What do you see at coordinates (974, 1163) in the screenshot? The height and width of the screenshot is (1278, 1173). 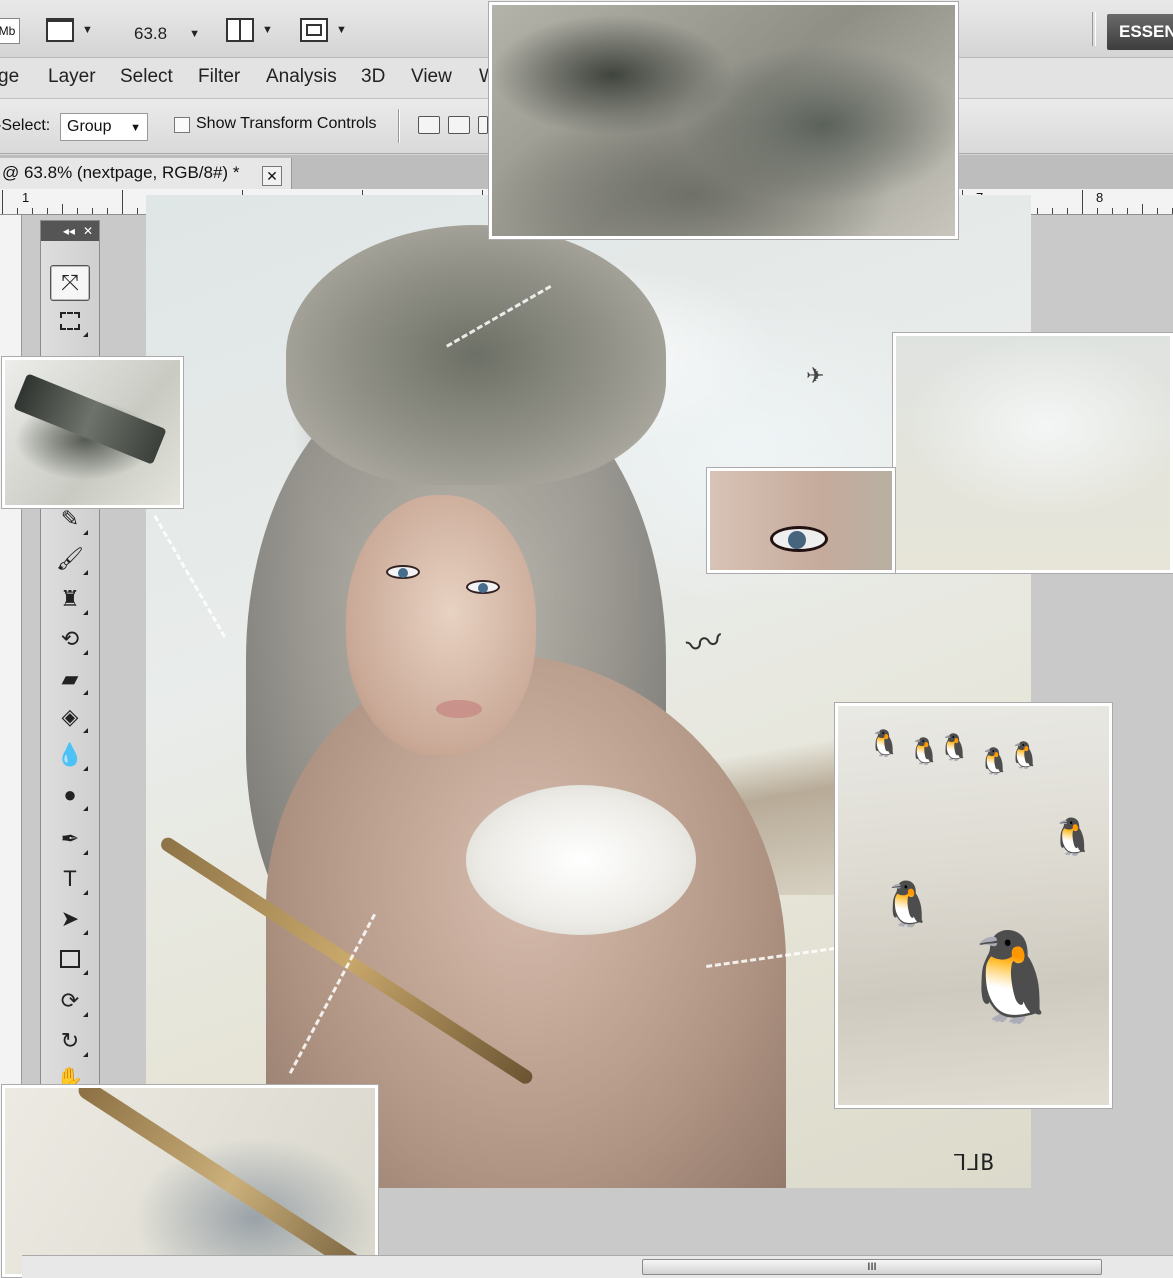 I see `artist-signature: ⅂⅃B` at bounding box center [974, 1163].